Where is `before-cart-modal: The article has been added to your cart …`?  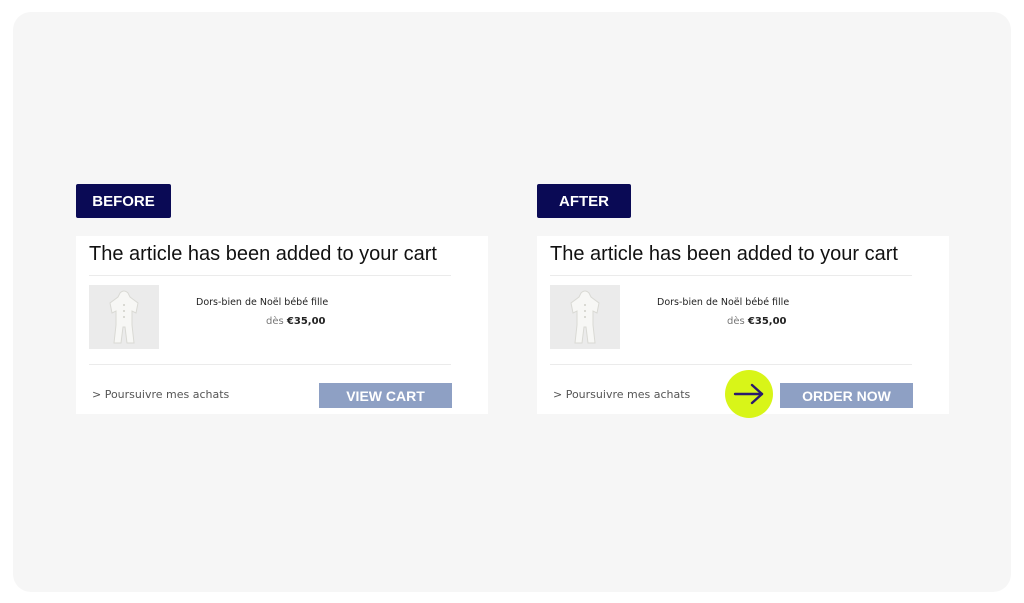
before-cart-modal: The article has been added to your cart … is located at coordinates (282, 325).